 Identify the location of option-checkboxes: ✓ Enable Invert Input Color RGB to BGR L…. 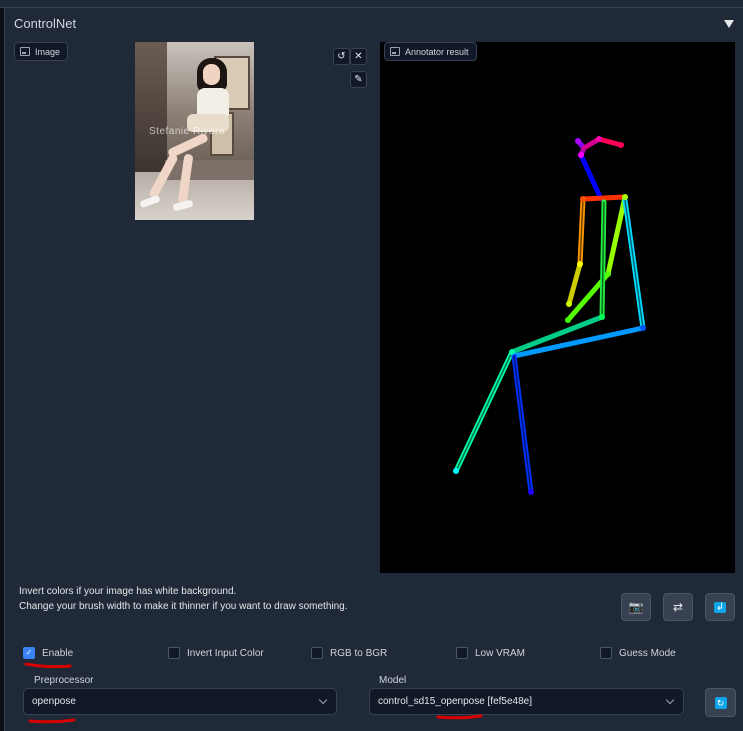
(373, 655).